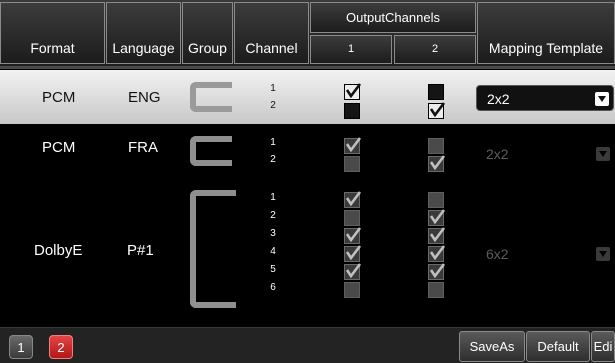 The image size is (615, 363). I want to click on channel-number: 3, so click(273, 233).